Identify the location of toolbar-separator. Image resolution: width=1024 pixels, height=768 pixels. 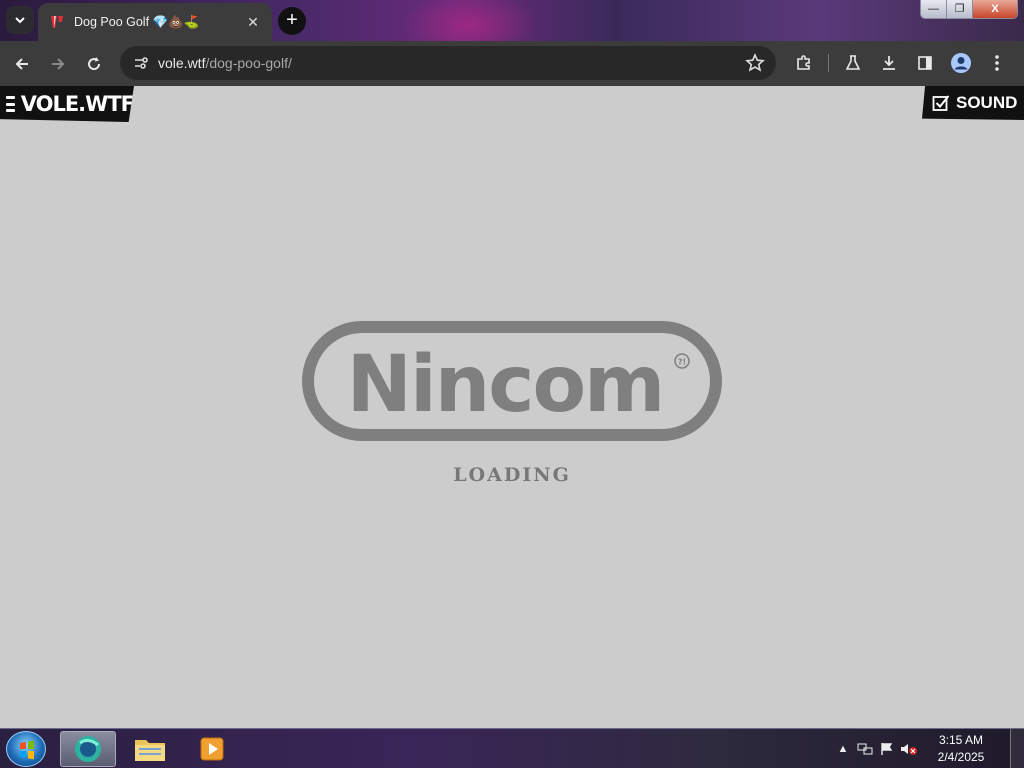
(828, 63).